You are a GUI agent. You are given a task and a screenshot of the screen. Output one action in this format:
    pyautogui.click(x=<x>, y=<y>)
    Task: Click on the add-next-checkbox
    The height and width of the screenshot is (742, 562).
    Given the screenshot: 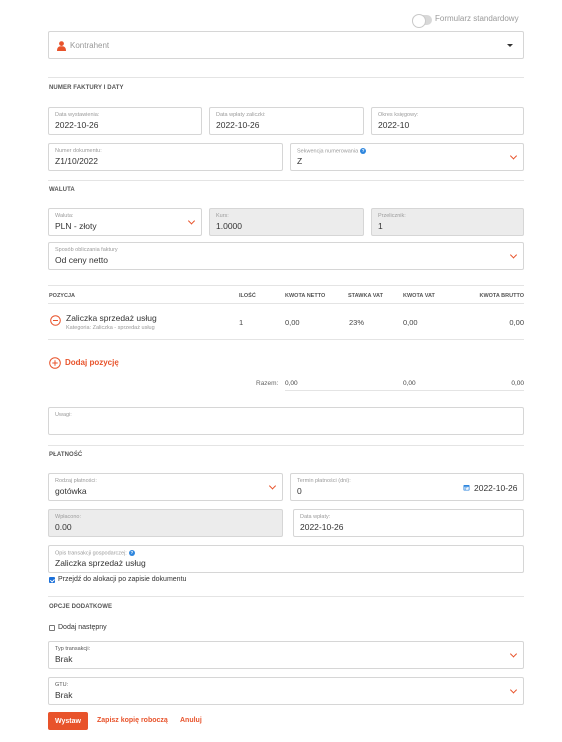 What is the action you would take?
    pyautogui.click(x=52, y=628)
    